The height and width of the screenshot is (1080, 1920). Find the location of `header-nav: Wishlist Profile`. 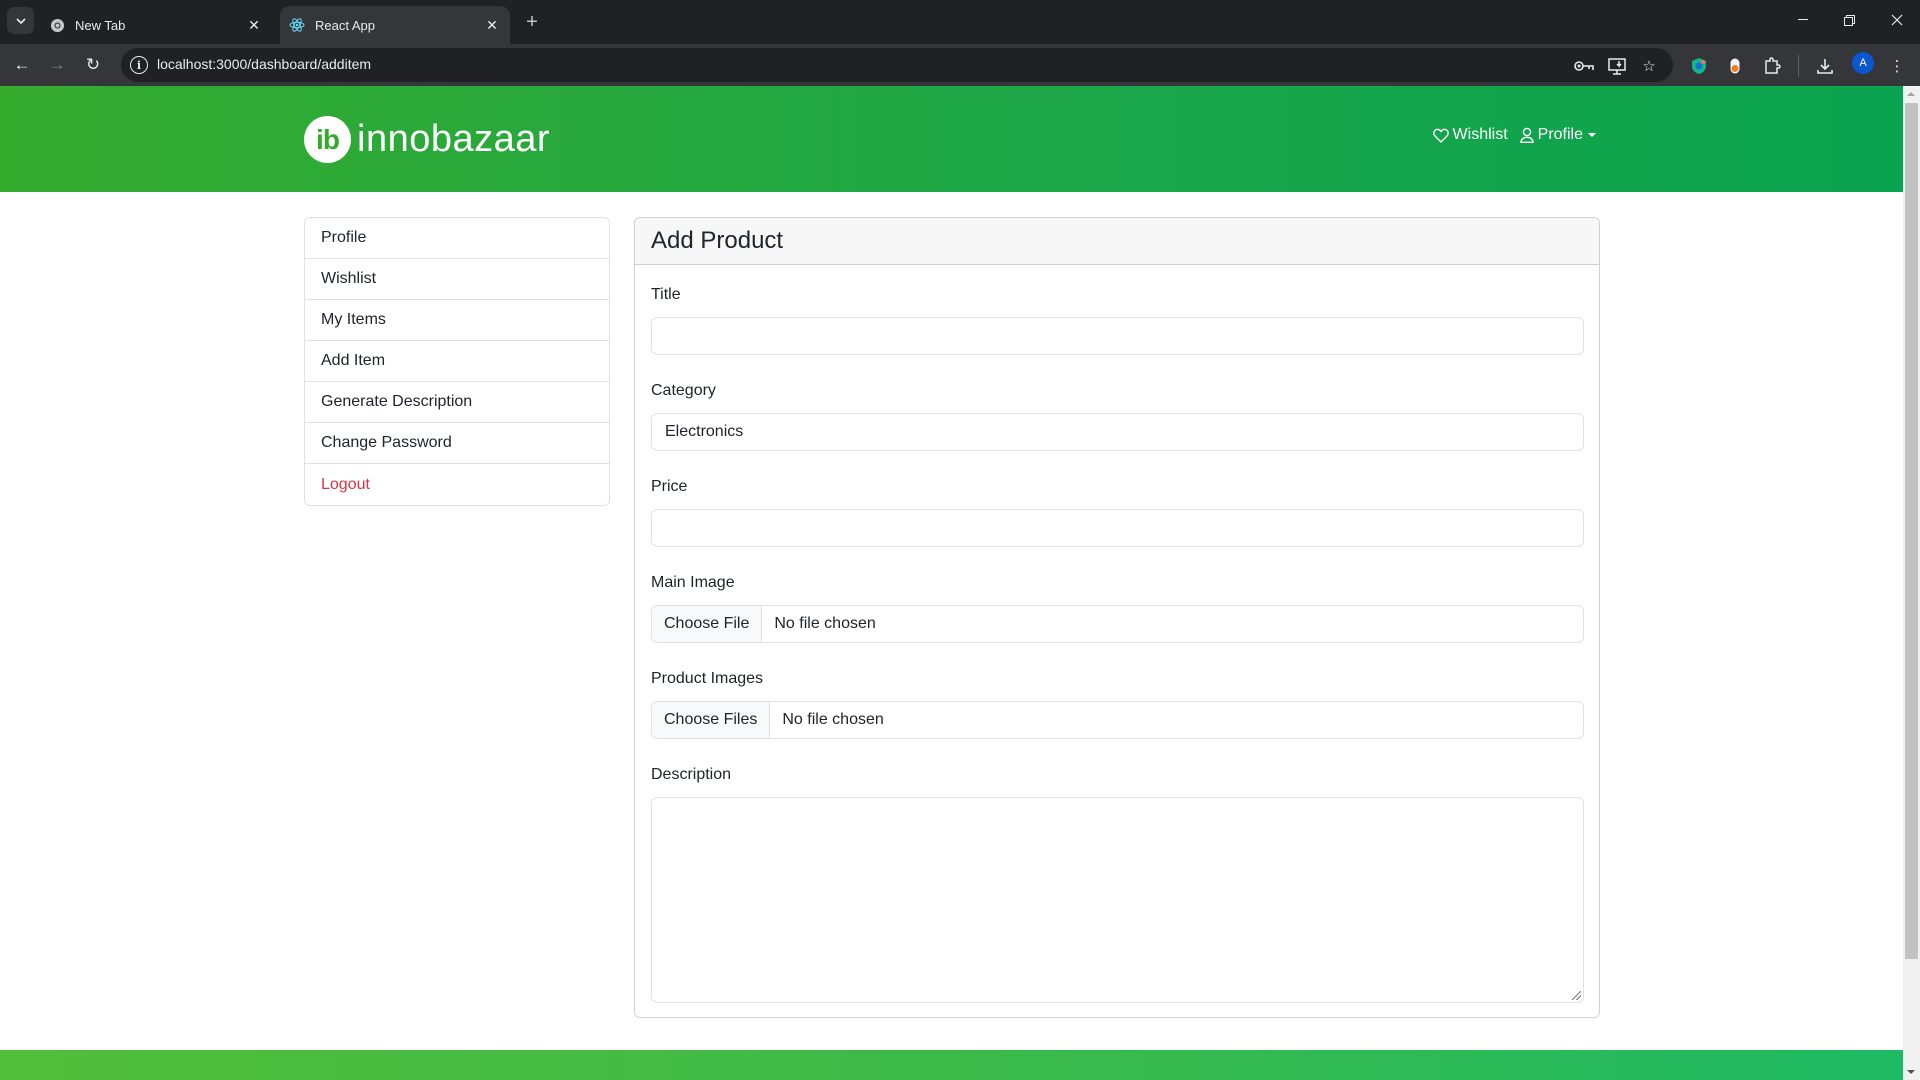

header-nav: Wishlist Profile is located at coordinates (1508, 135).